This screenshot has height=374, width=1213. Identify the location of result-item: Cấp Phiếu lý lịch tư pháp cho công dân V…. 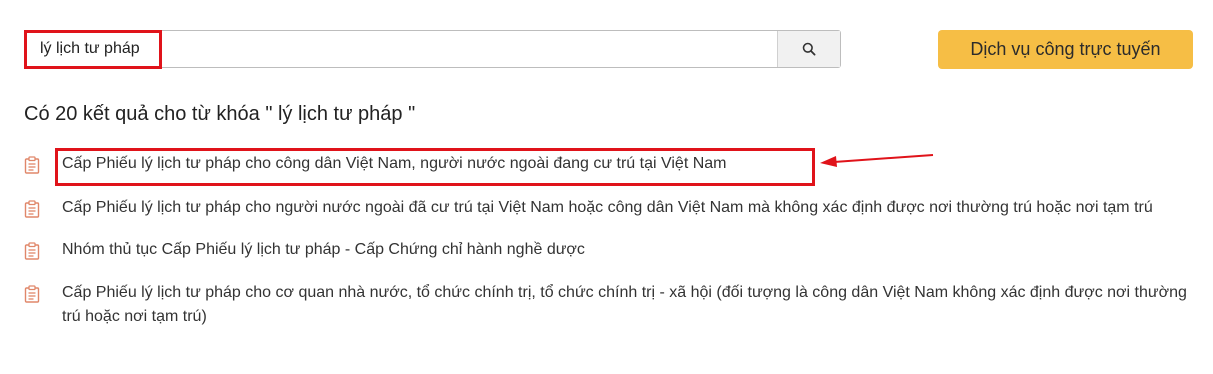
(609, 164).